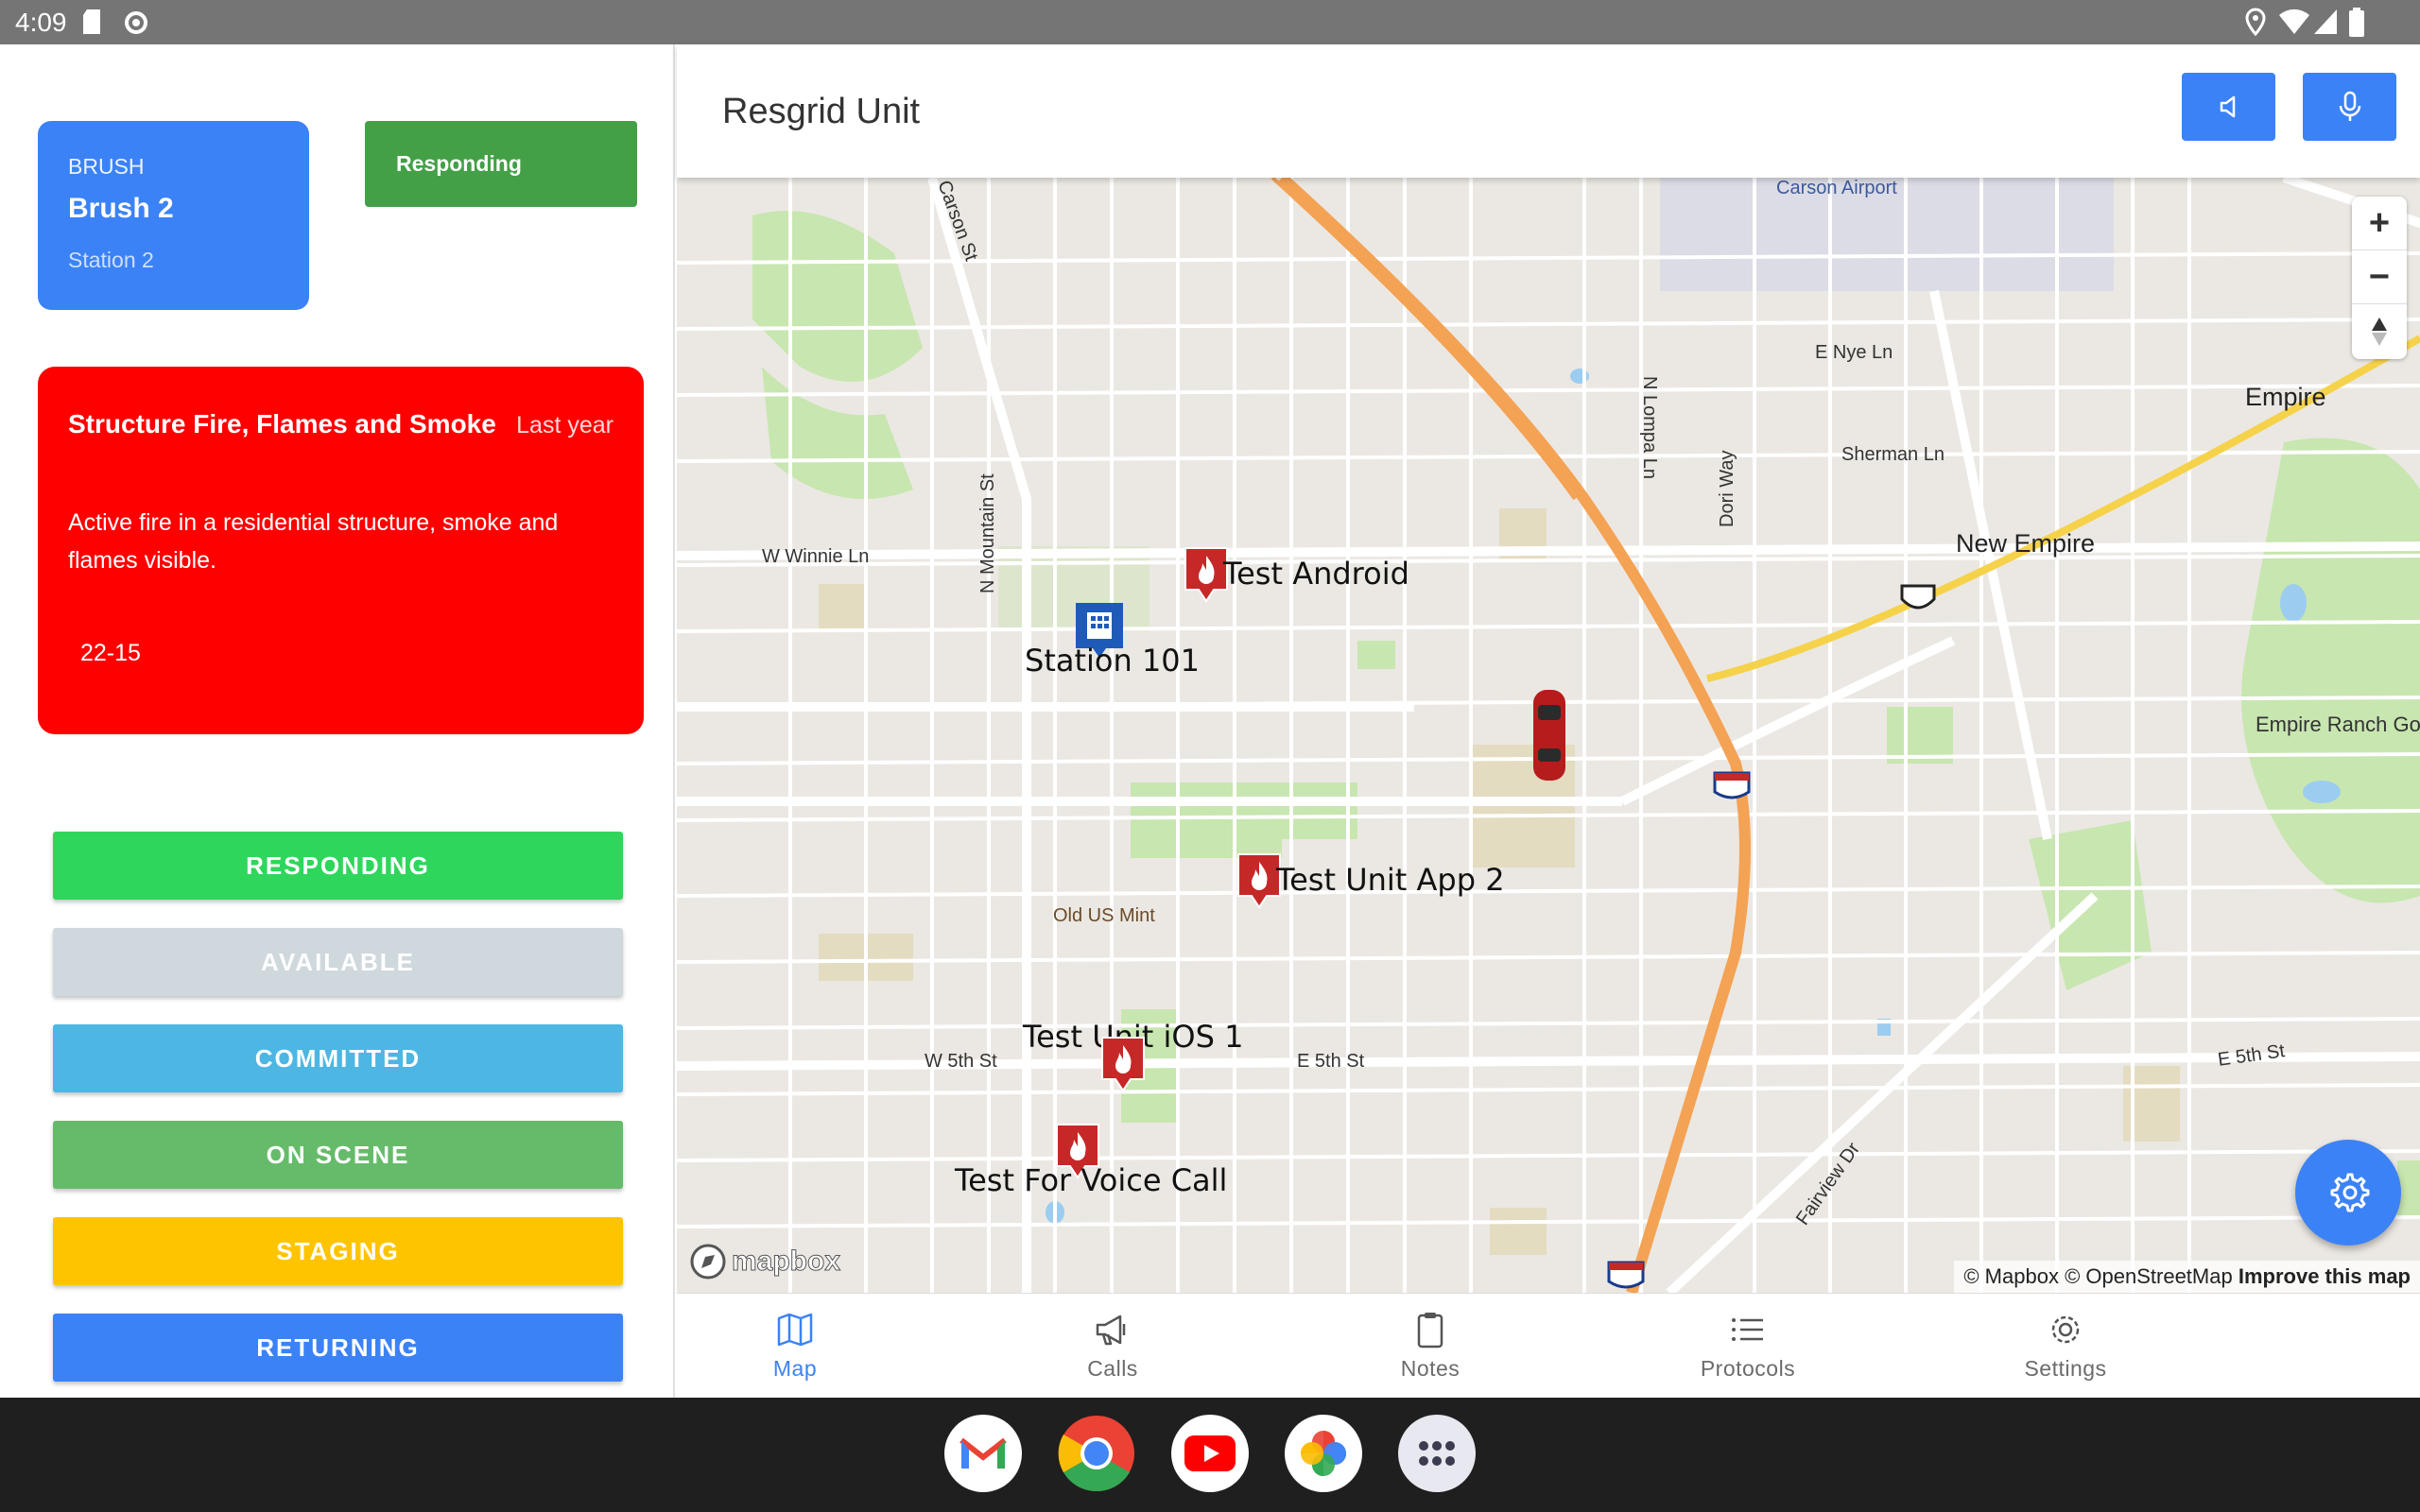 The width and height of the screenshot is (2420, 1512). What do you see at coordinates (1748, 1346) in the screenshot?
I see `nav-protocols: Protocols` at bounding box center [1748, 1346].